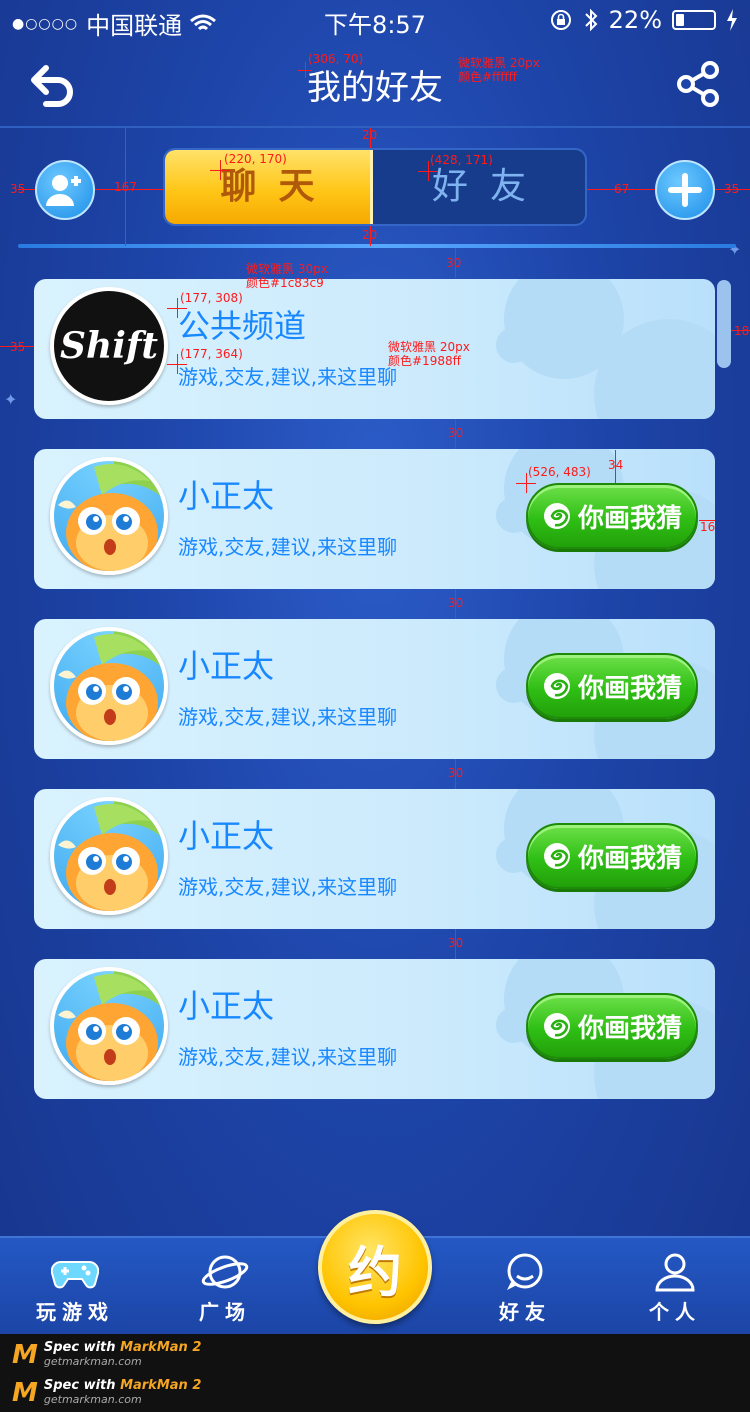  What do you see at coordinates (255, 159) in the screenshot?
I see `anno-tab1-coord: (220, 170)` at bounding box center [255, 159].